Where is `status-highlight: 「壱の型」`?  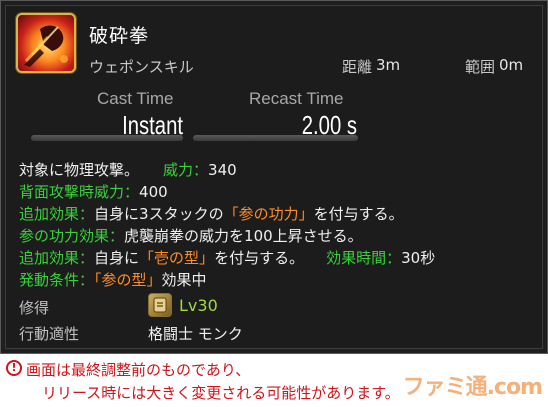
status-highlight: 「壱の型」 is located at coordinates (177, 258).